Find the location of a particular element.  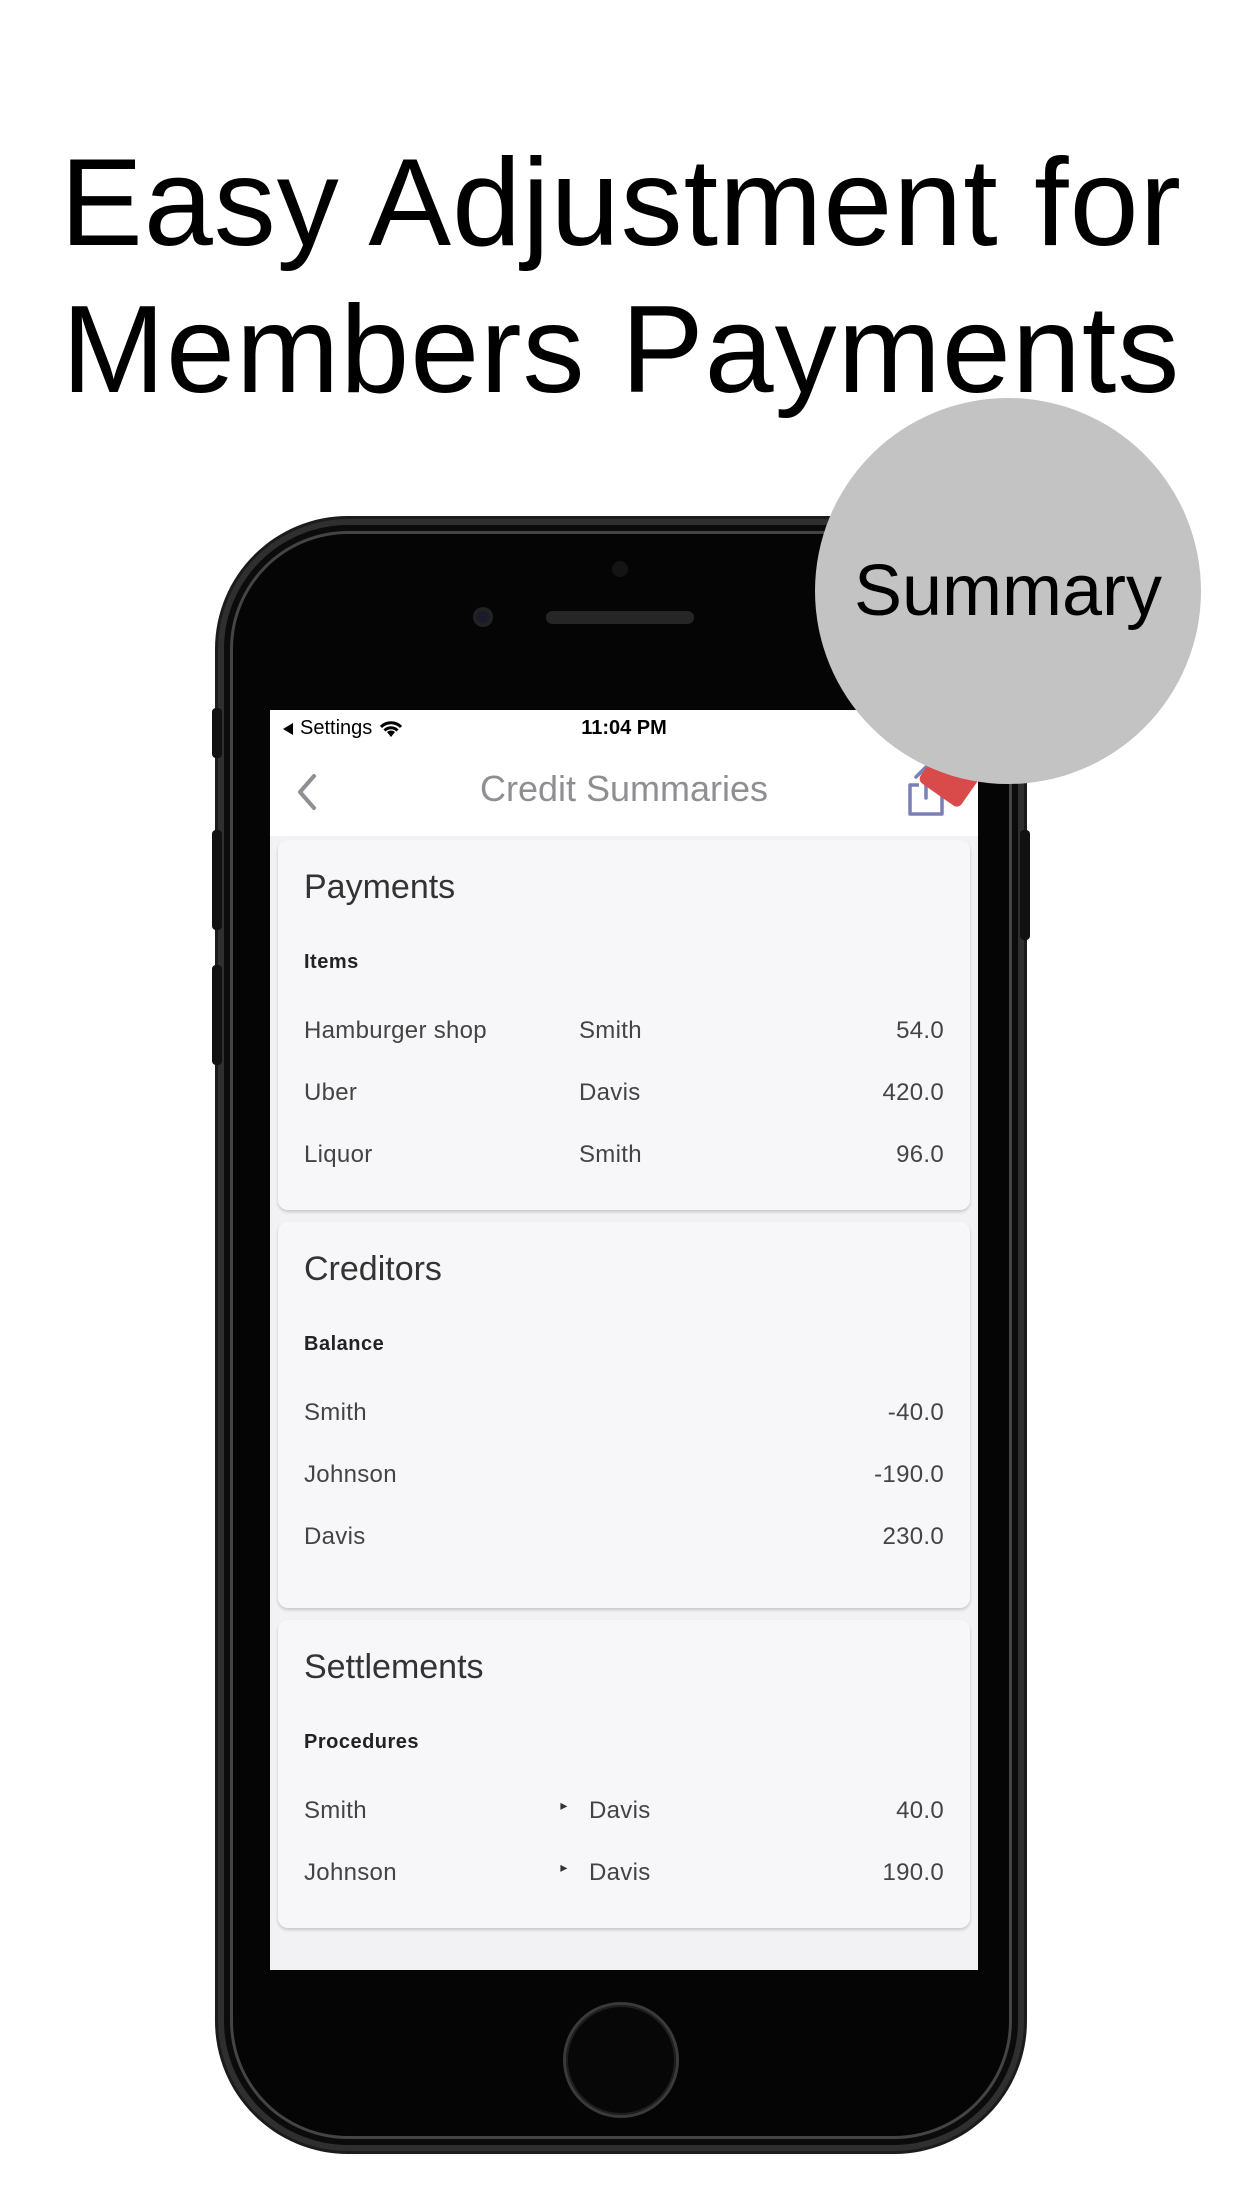

headline-line-2: Members Payments is located at coordinates (621, 350).